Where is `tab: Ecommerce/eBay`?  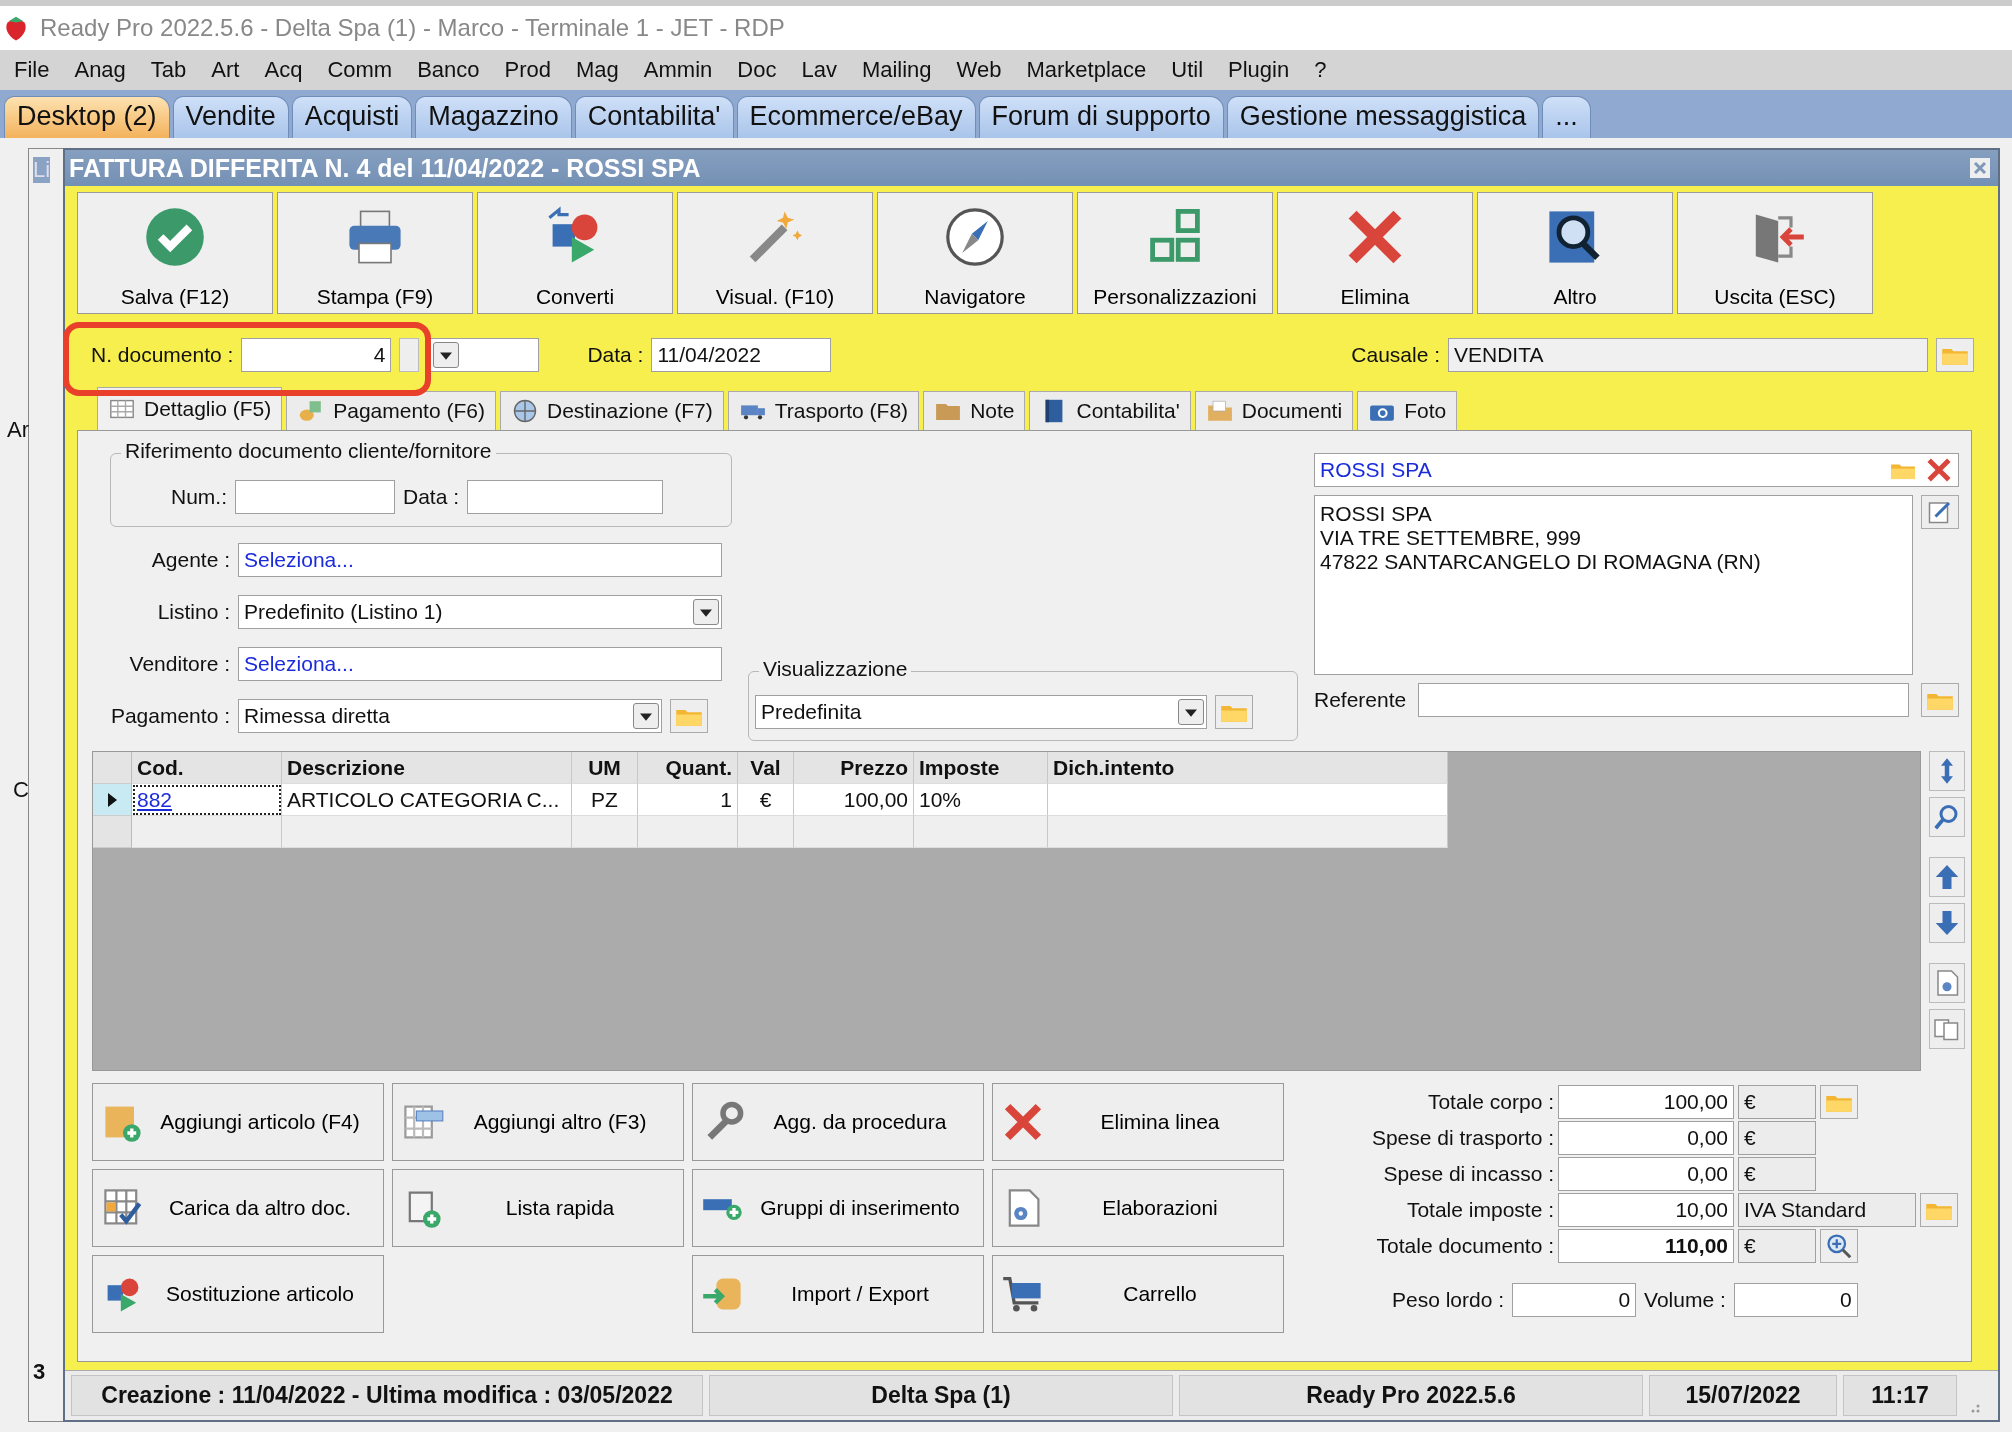
tab: Ecommerce/eBay is located at coordinates (856, 117).